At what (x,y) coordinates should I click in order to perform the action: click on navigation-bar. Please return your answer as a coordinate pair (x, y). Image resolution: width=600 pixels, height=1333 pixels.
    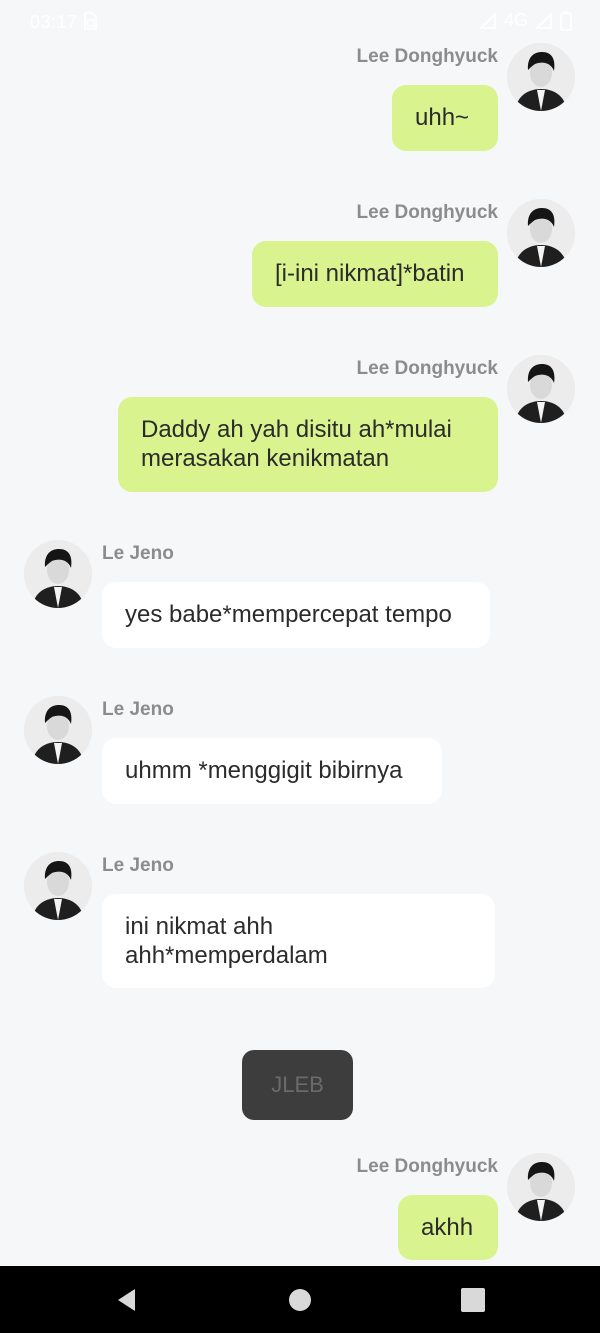
    Looking at the image, I should click on (300, 1299).